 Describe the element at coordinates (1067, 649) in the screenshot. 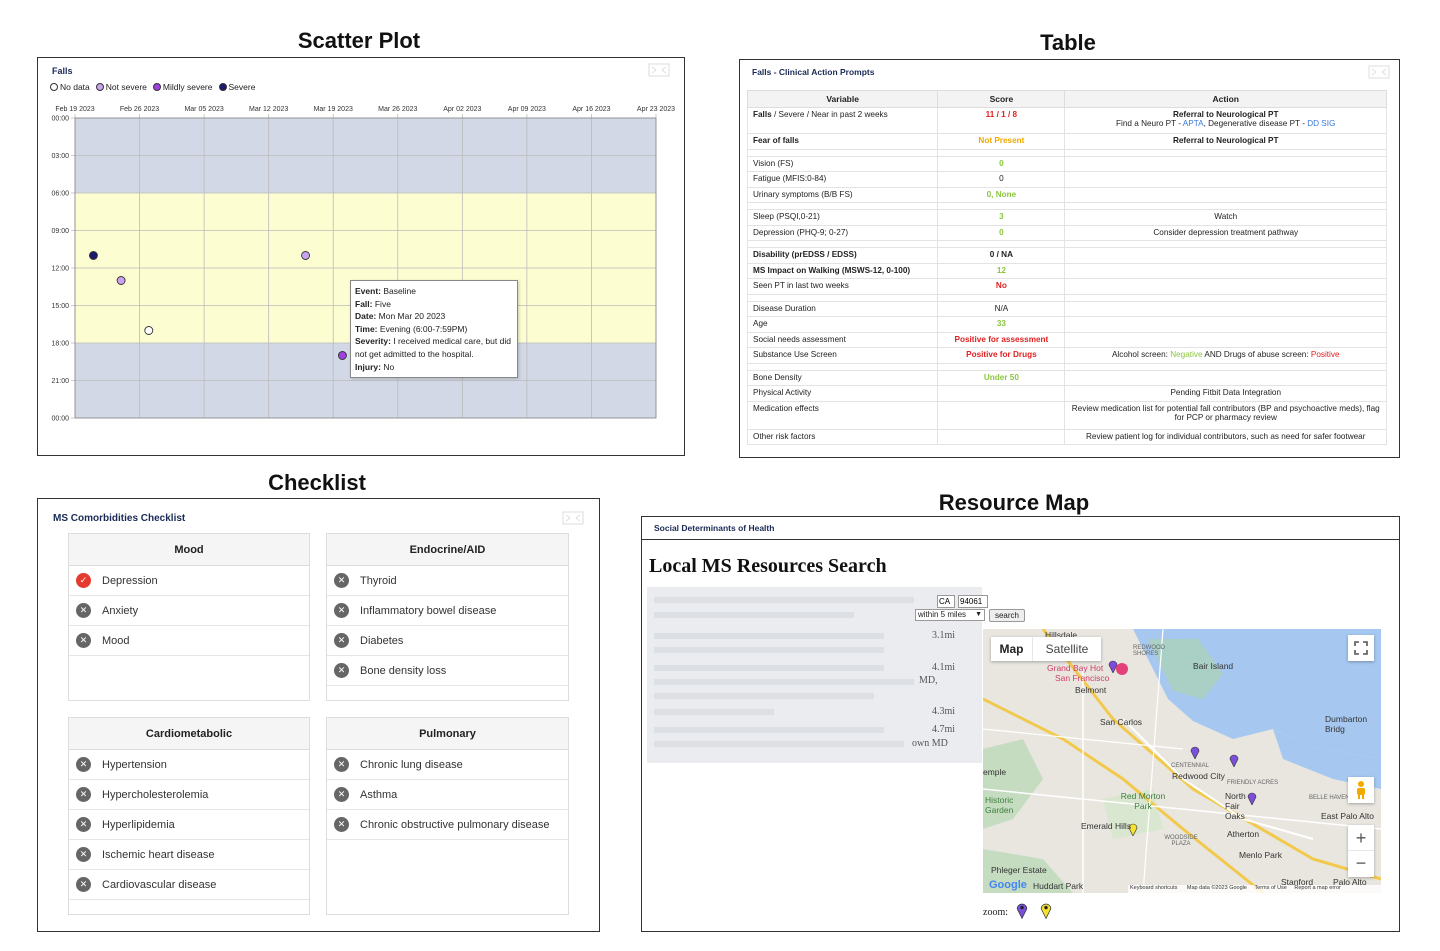

I see `satellite-tab: Satellite` at that location.